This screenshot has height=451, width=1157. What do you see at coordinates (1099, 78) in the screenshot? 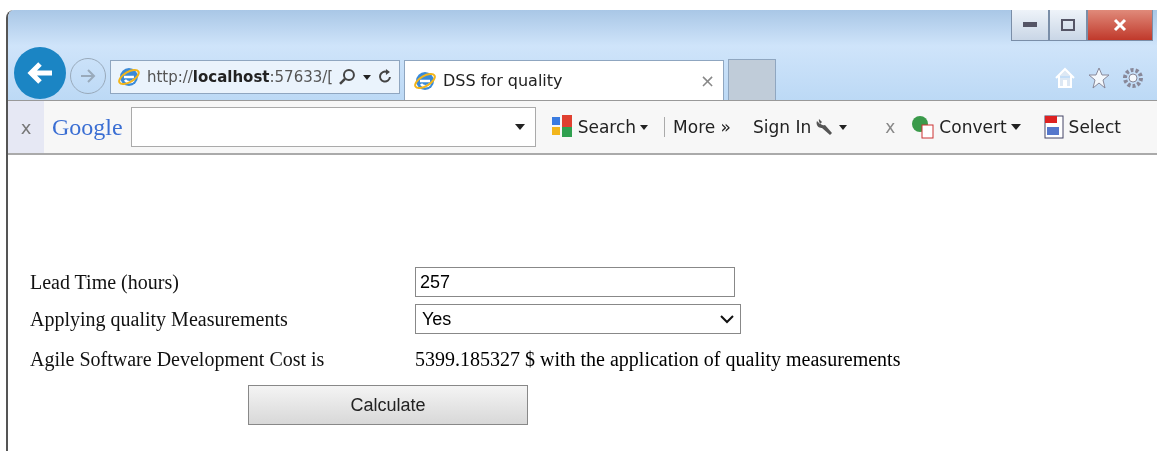
I see `star-icon` at bounding box center [1099, 78].